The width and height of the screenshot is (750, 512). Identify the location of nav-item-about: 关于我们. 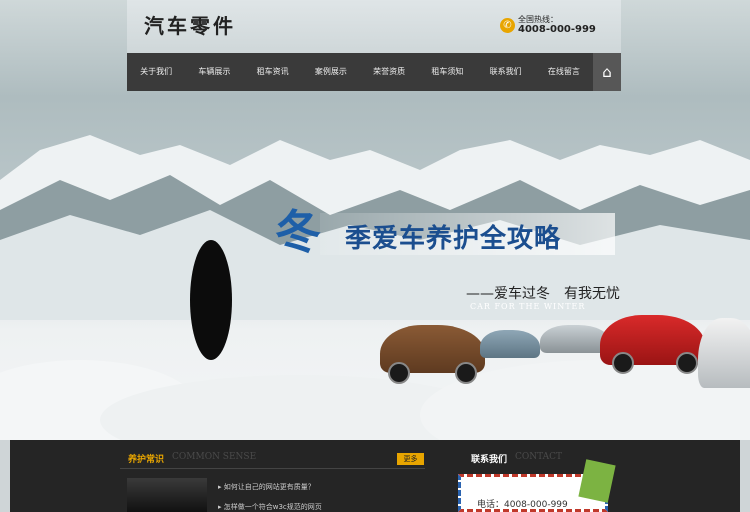
(156, 72).